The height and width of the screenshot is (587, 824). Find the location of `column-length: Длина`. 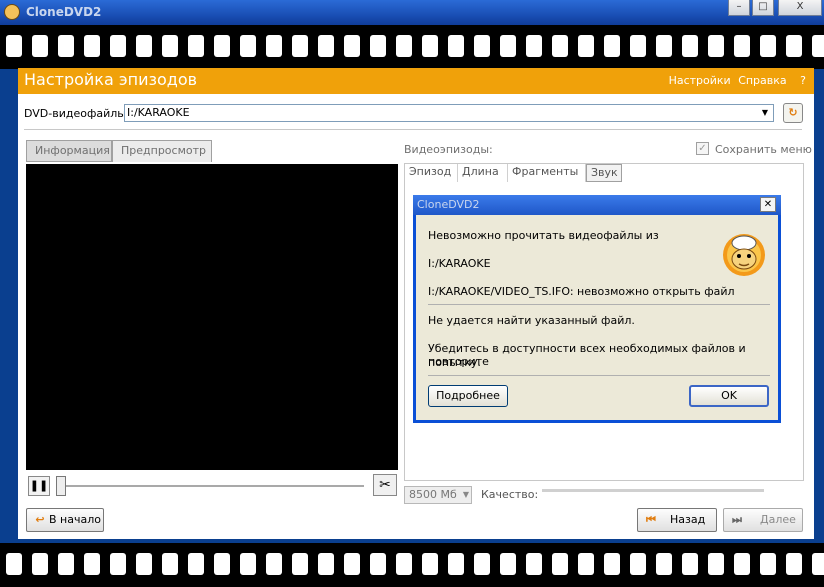

column-length: Длина is located at coordinates (483, 173).